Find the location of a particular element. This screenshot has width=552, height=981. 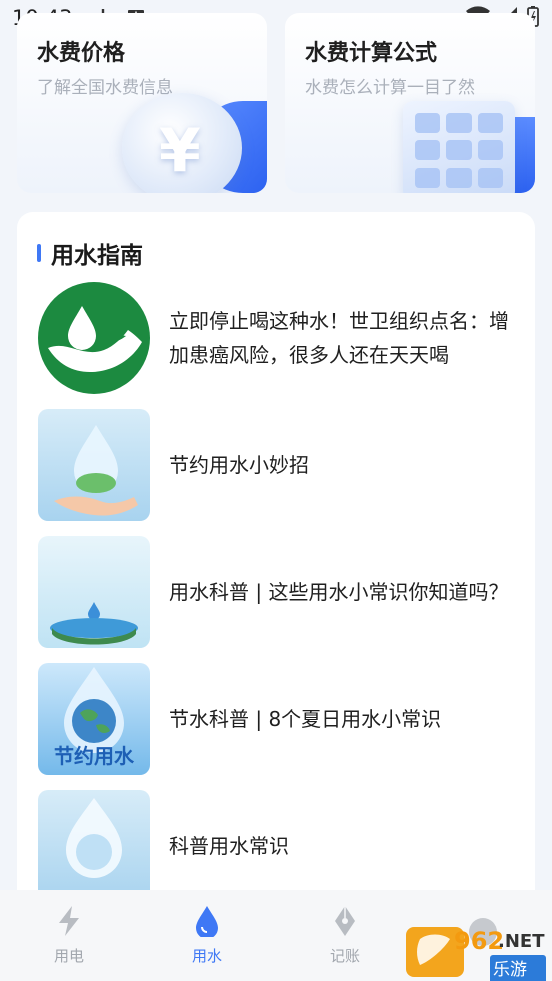

article-thumbnail-water-logo is located at coordinates (94, 338).